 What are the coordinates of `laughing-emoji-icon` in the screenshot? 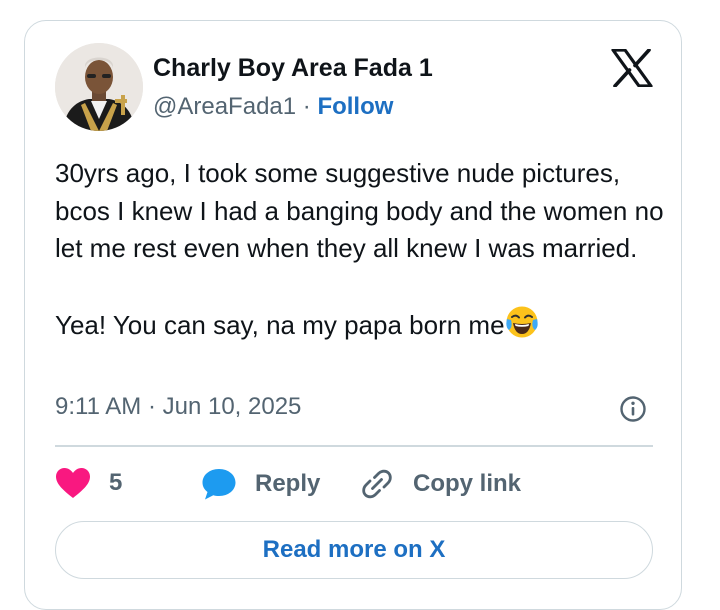 It's located at (522, 322).